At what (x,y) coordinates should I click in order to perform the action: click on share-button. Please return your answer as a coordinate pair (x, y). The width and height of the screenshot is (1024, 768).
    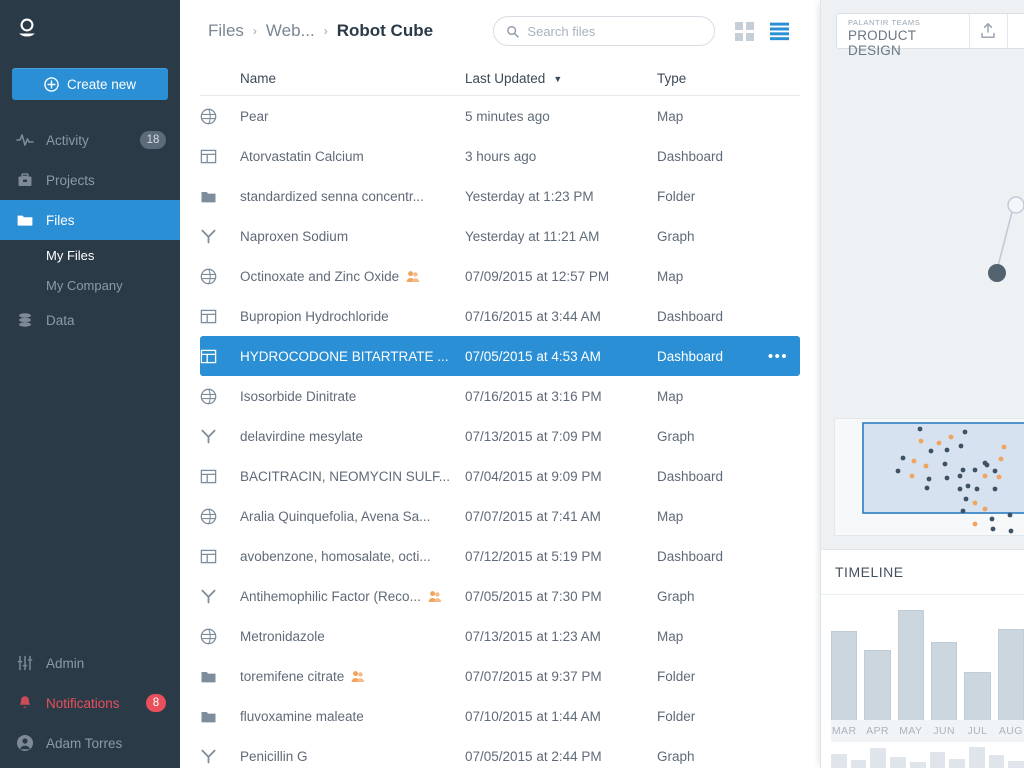
    Looking at the image, I should click on (1016, 31).